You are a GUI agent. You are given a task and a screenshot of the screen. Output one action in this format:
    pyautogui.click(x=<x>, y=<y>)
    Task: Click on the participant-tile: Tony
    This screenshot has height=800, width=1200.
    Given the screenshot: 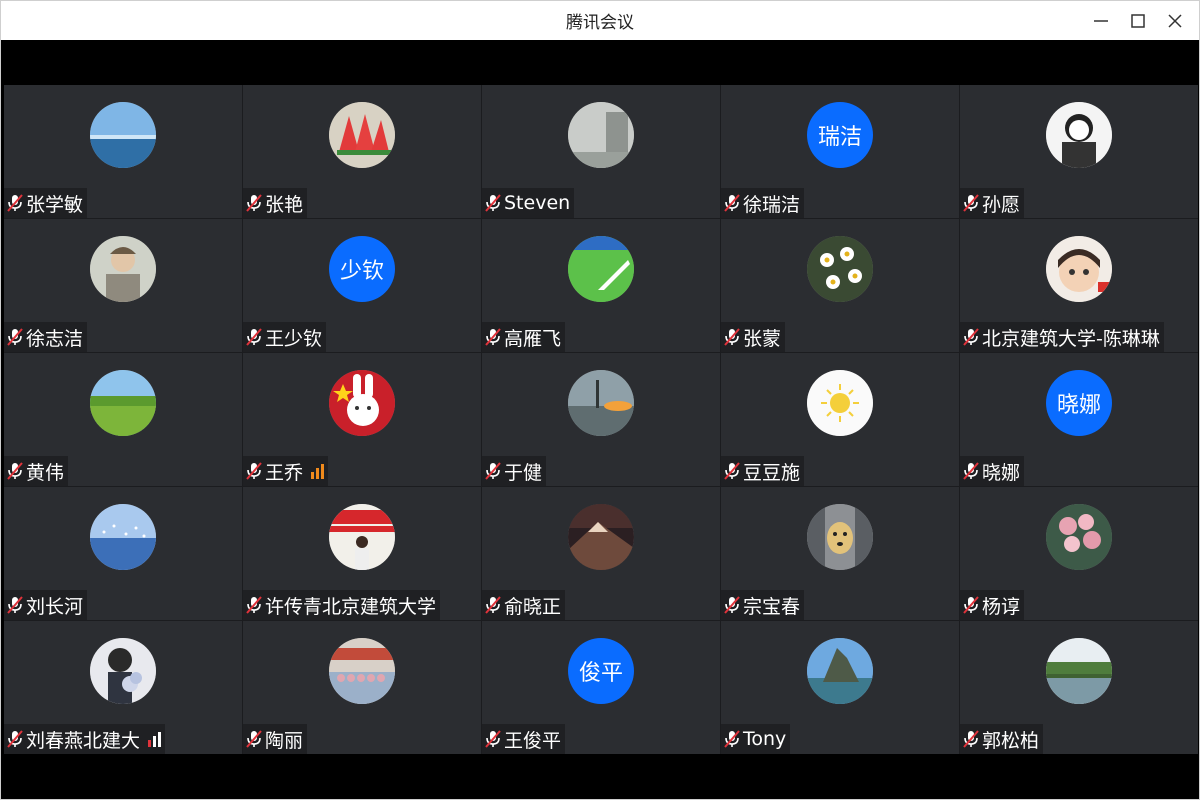 What is the action you would take?
    pyautogui.click(x=840, y=687)
    